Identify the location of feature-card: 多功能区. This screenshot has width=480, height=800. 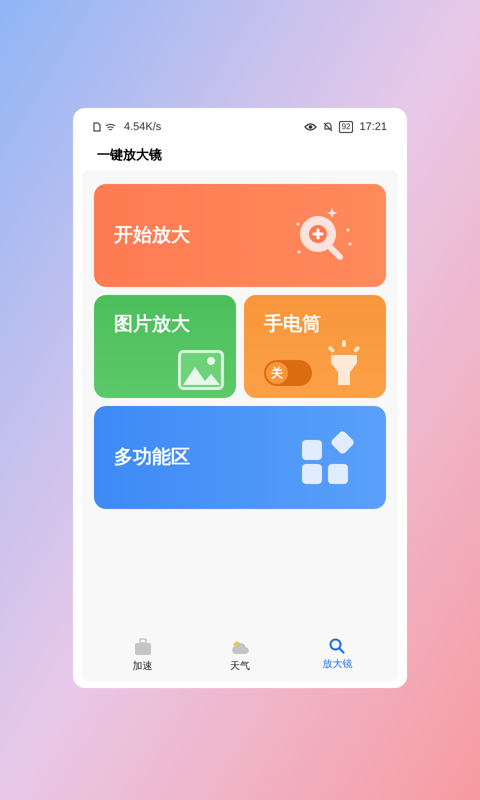
(240, 457).